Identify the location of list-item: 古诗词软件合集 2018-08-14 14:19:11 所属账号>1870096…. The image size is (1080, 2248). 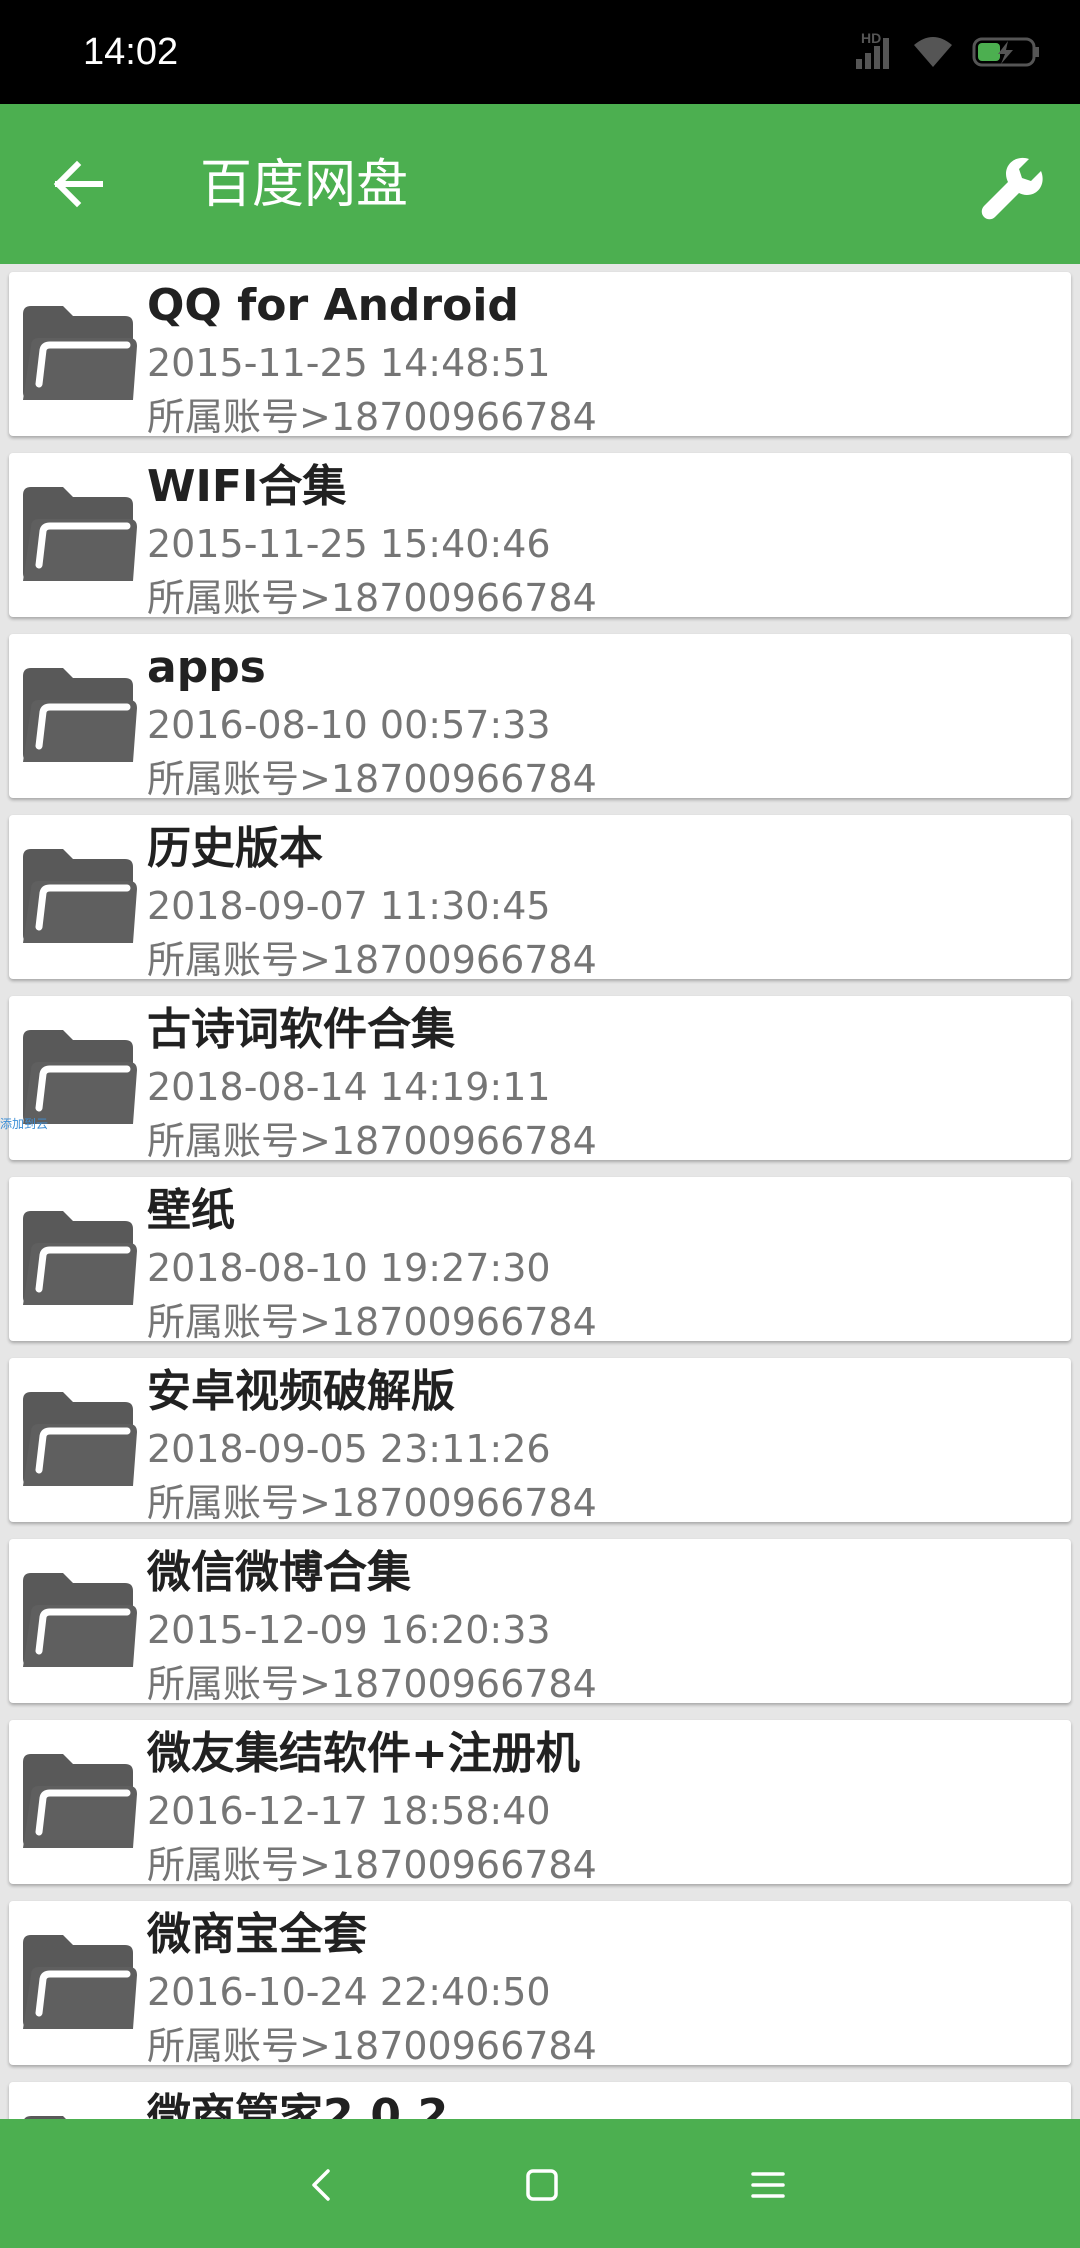
(540, 1078).